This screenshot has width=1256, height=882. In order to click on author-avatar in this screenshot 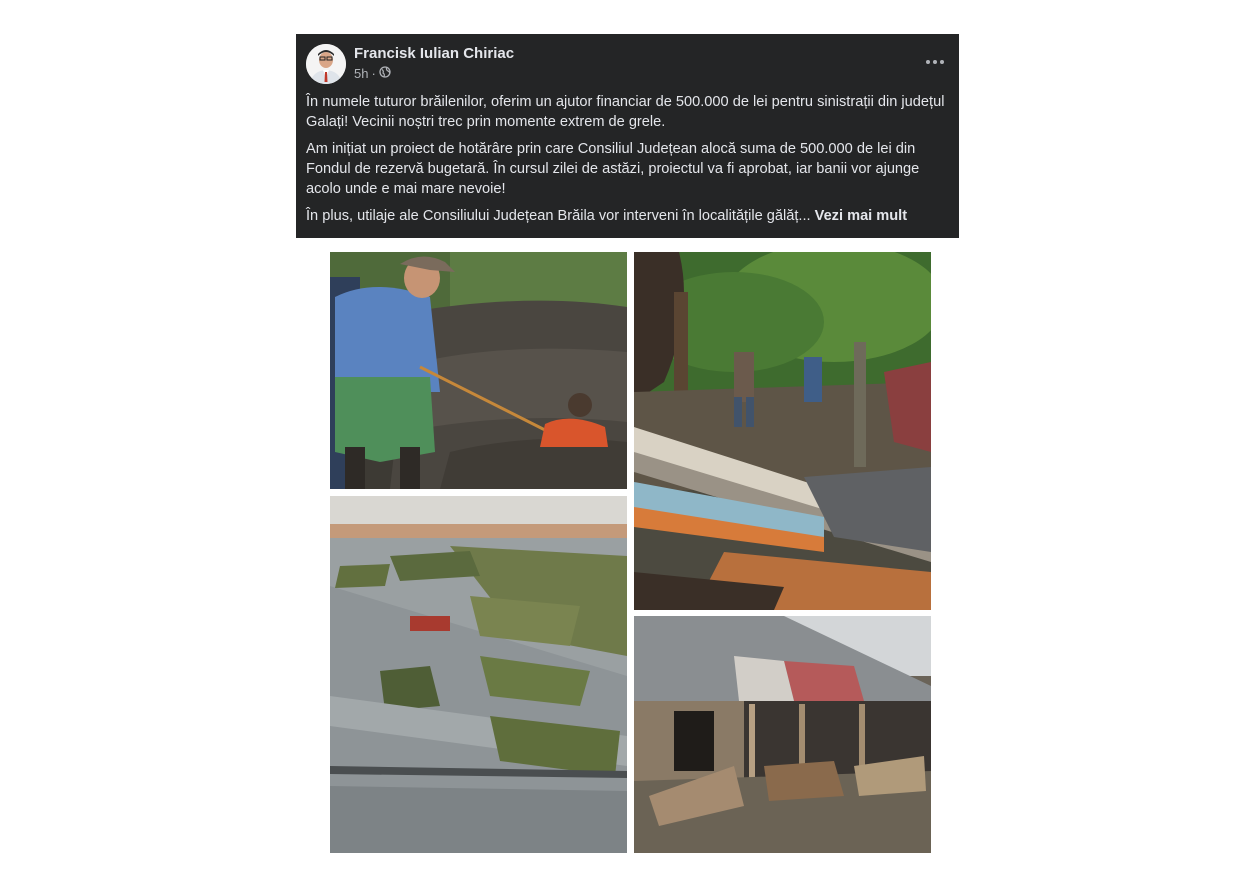, I will do `click(326, 64)`.